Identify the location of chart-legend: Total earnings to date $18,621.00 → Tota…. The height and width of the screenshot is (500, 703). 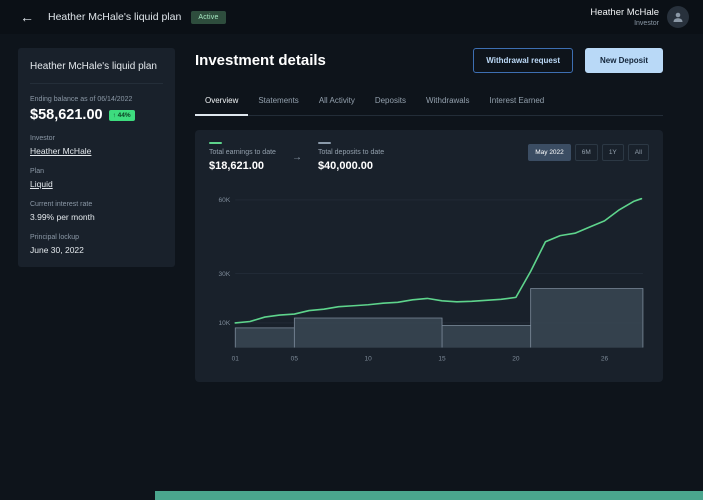
(429, 157).